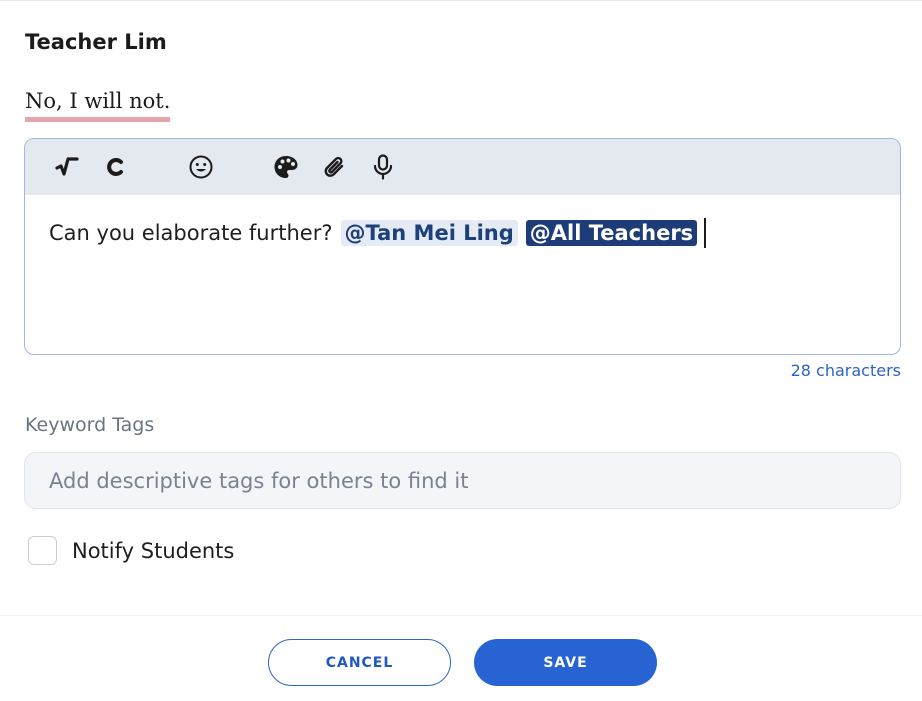 The height and width of the screenshot is (701, 922). Describe the element at coordinates (335, 167) in the screenshot. I see `attachment-icon` at that location.